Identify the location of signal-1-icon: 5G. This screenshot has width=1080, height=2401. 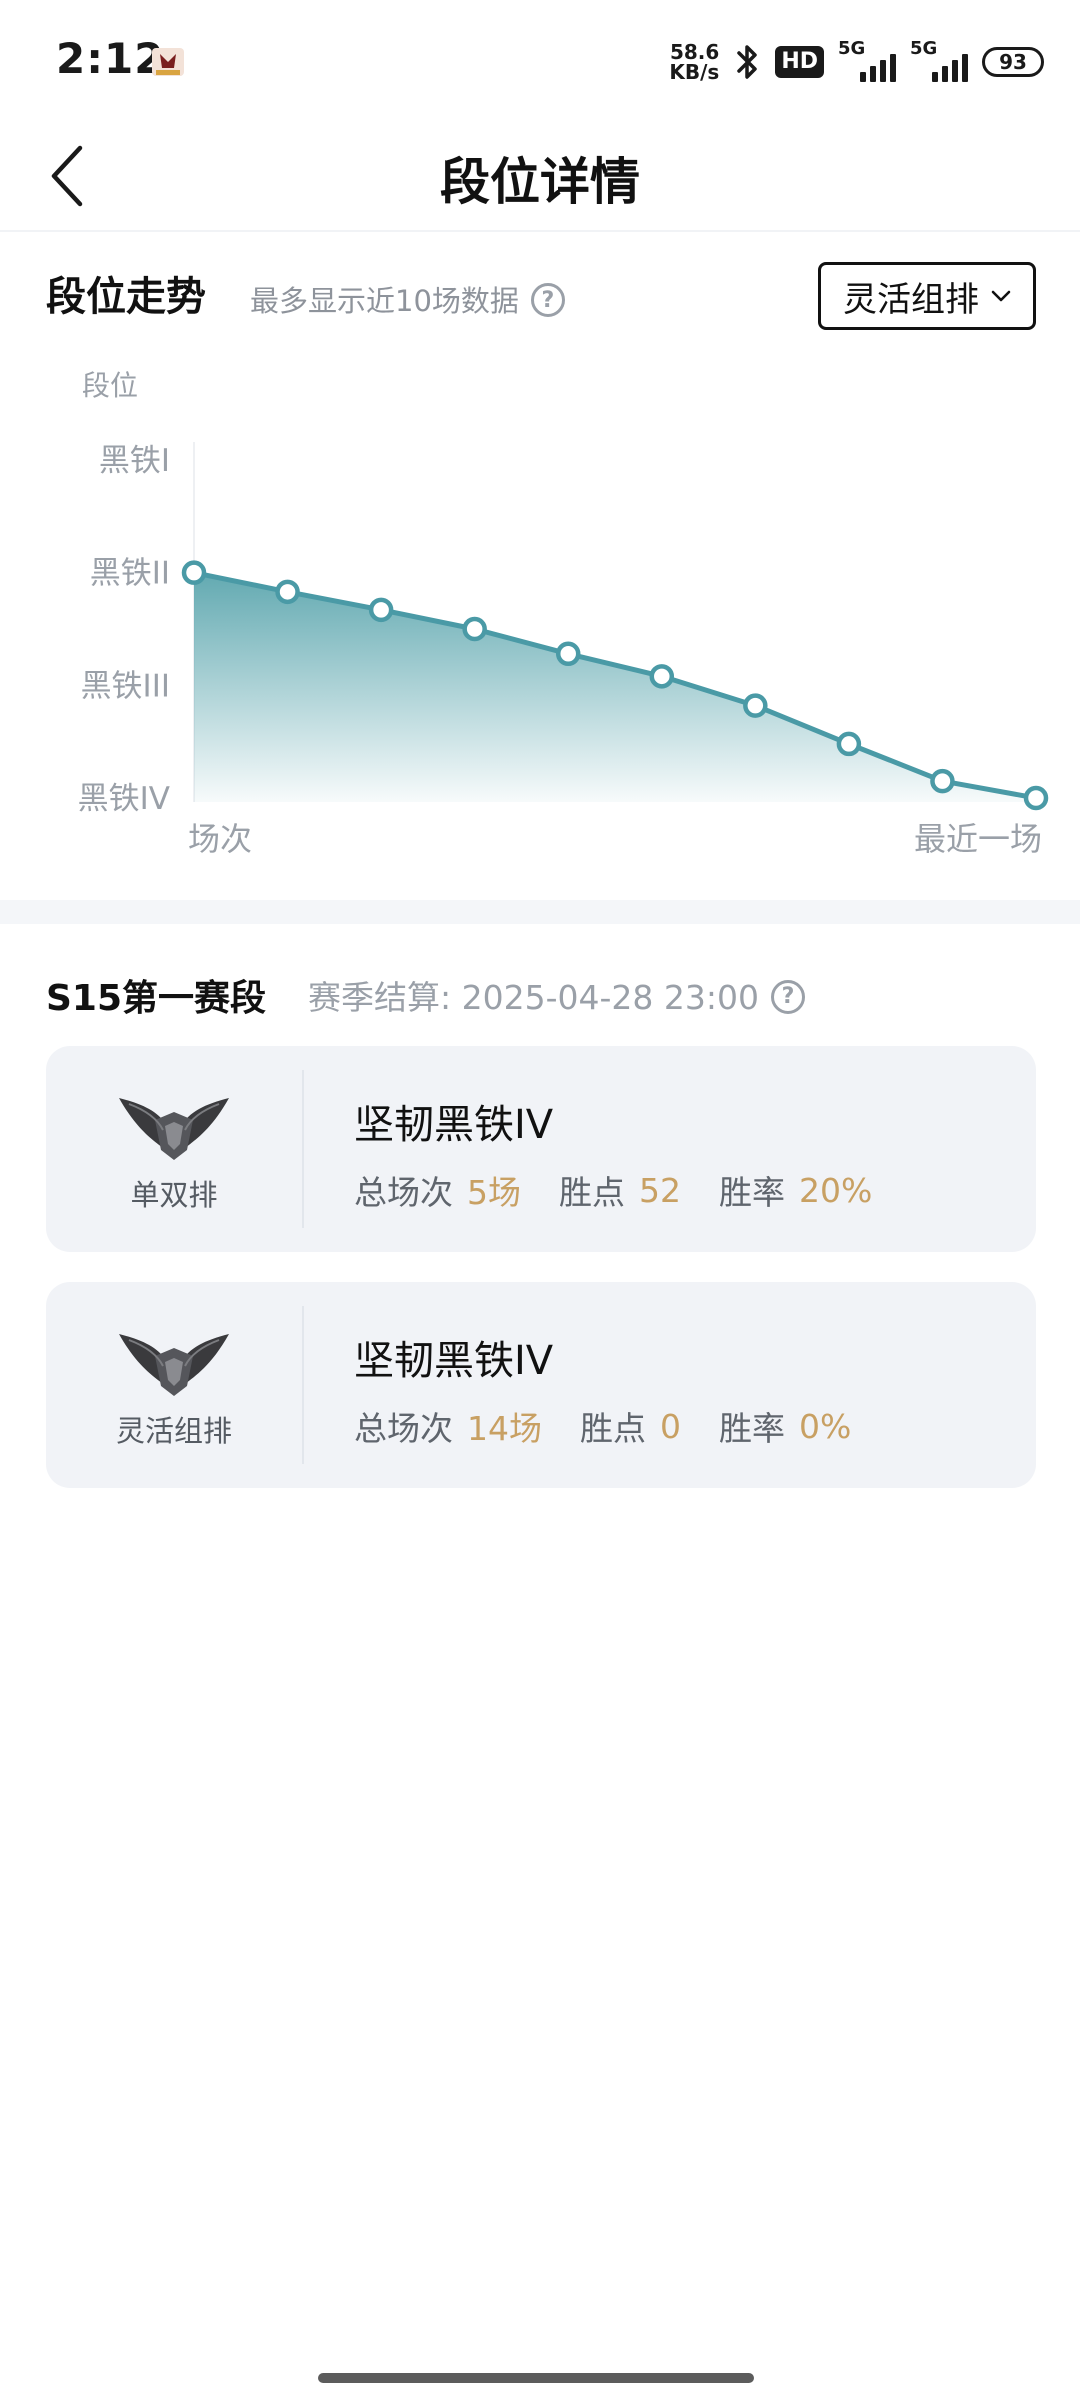
(867, 60).